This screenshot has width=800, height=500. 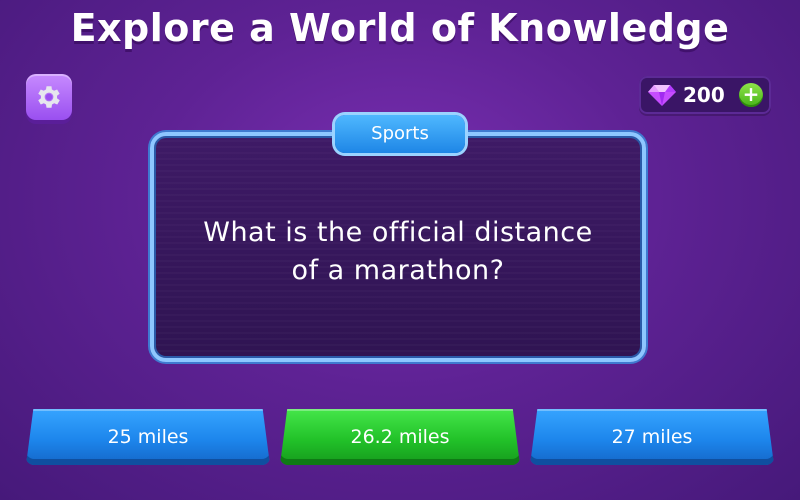 I want to click on answer-button-2: 26.2 miles, so click(x=400, y=437).